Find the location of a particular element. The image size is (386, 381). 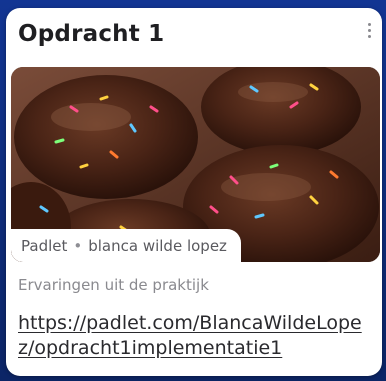

attachment-source: Padlet • blanca wilde lopez is located at coordinates (126, 245).